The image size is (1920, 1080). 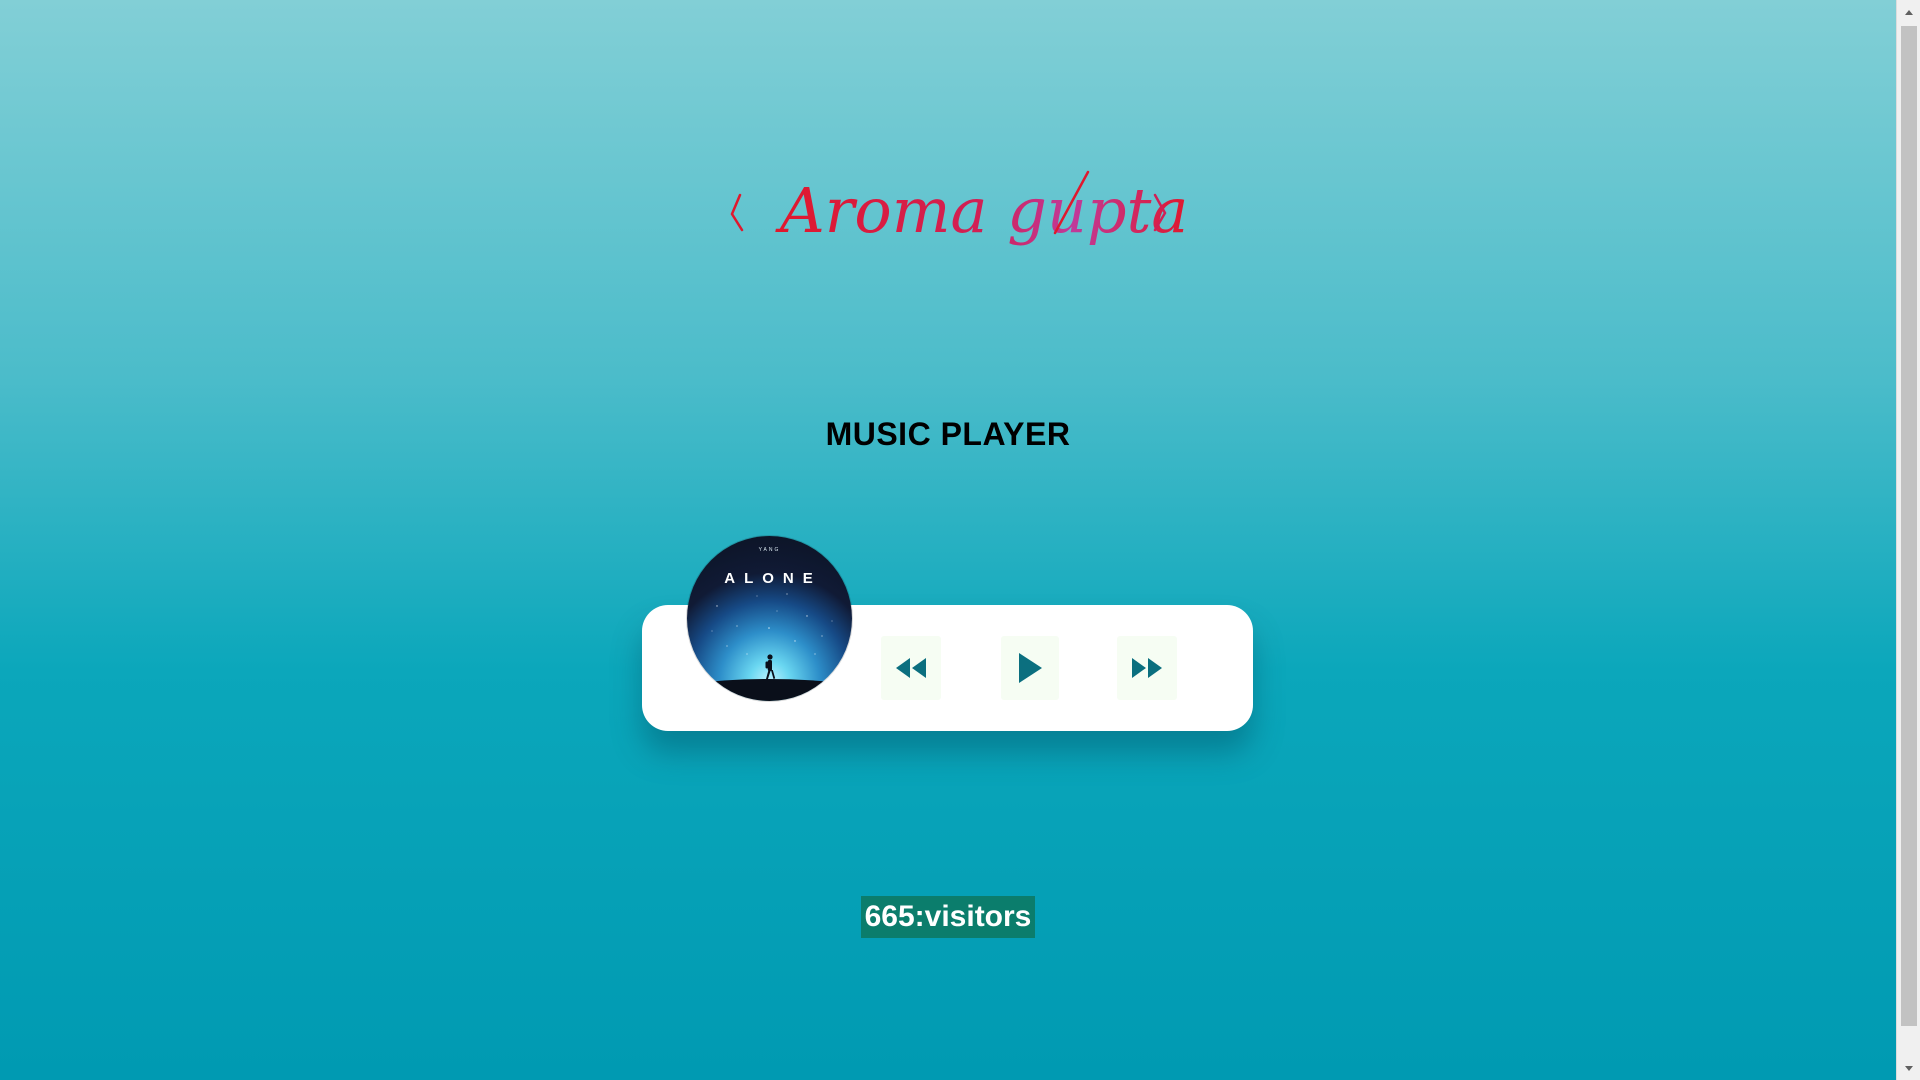 I want to click on signature-svg: Aroma gupta, so click(x=959, y=208).